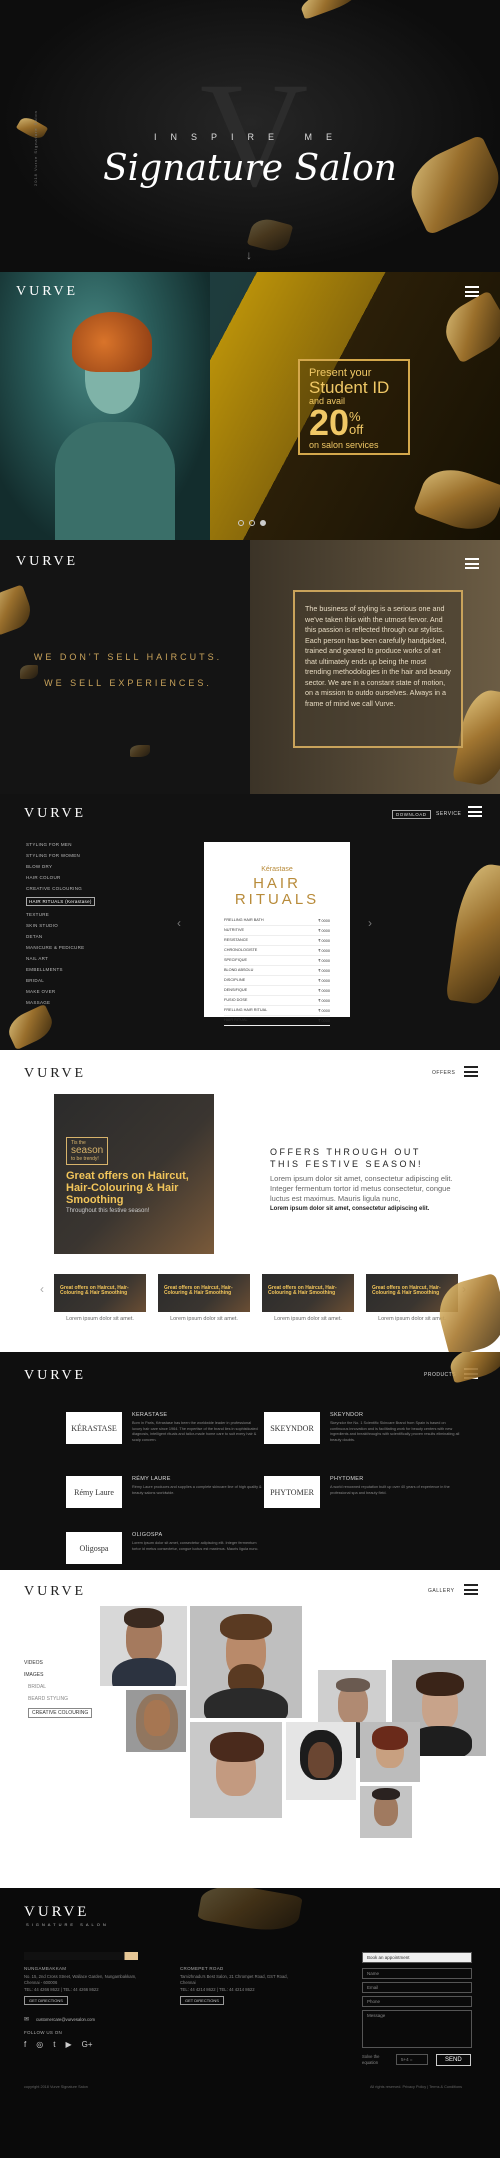 Image resolution: width=500 pixels, height=2158 pixels. What do you see at coordinates (60, 991) in the screenshot?
I see `service-item: MAKE OVER` at bounding box center [60, 991].